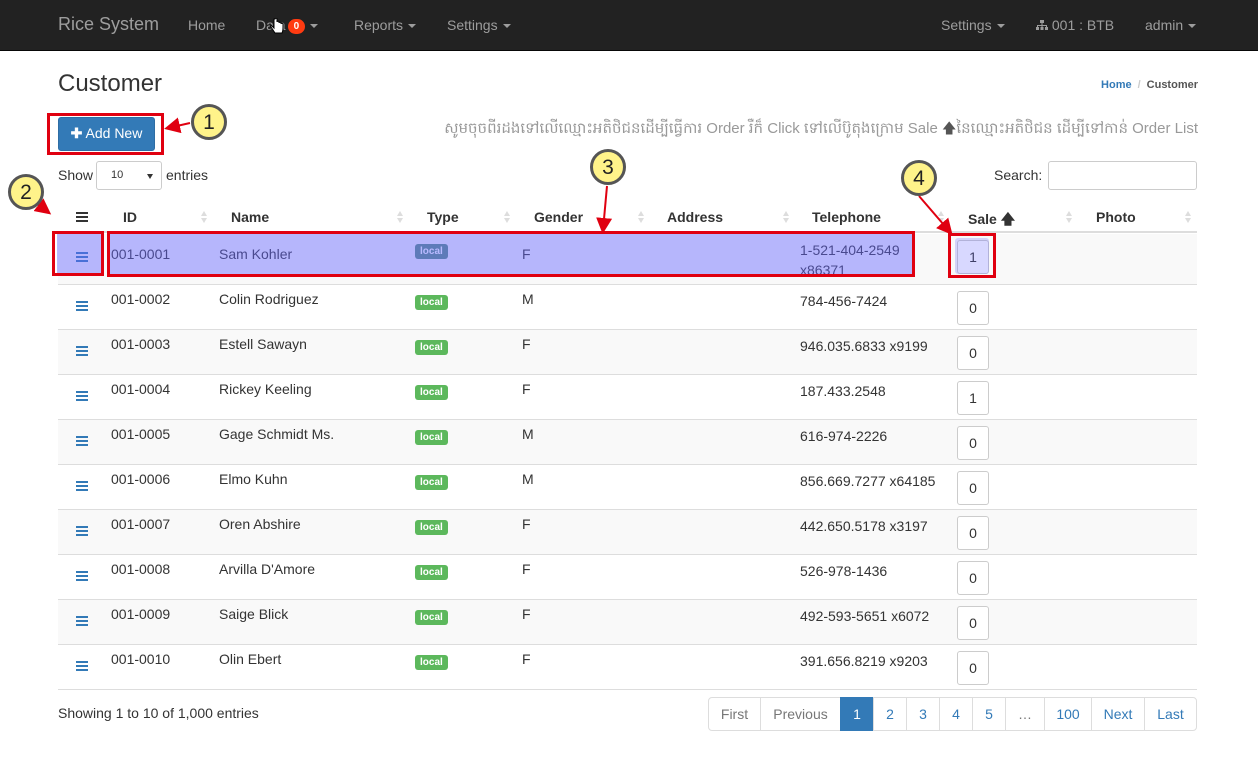  Describe the element at coordinates (209, 122) in the screenshot. I see `annotation-callout-1: 1` at that location.